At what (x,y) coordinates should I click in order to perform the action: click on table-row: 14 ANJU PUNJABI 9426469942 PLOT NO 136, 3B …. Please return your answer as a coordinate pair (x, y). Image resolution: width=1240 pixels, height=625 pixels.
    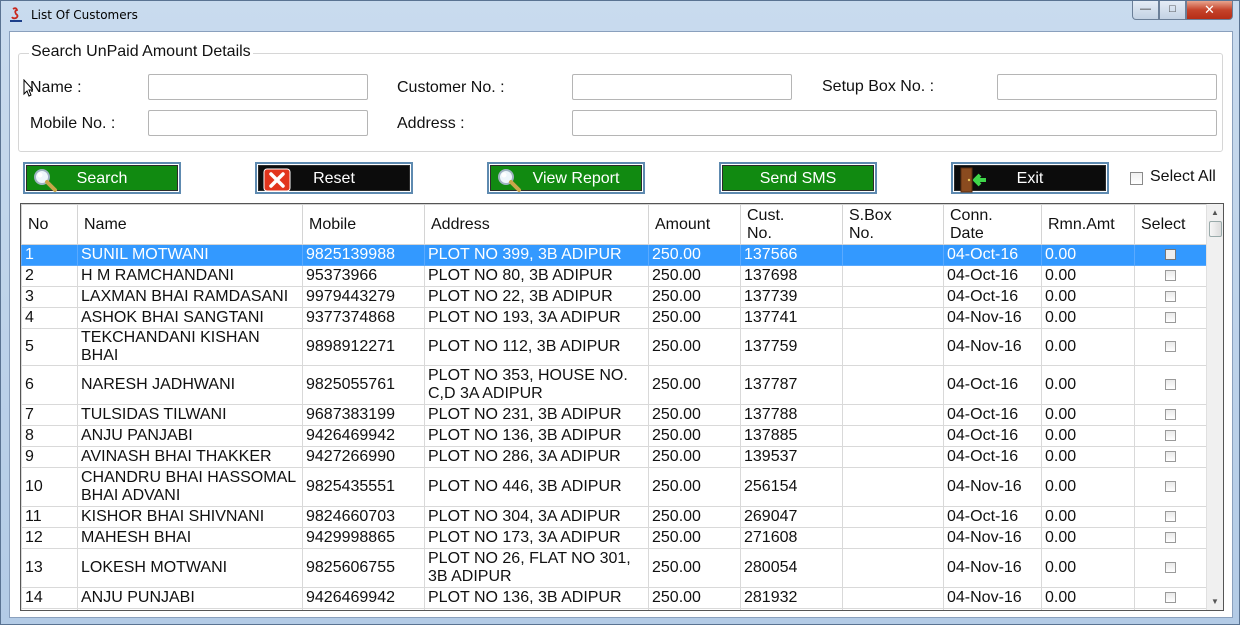
    Looking at the image, I should click on (614, 598).